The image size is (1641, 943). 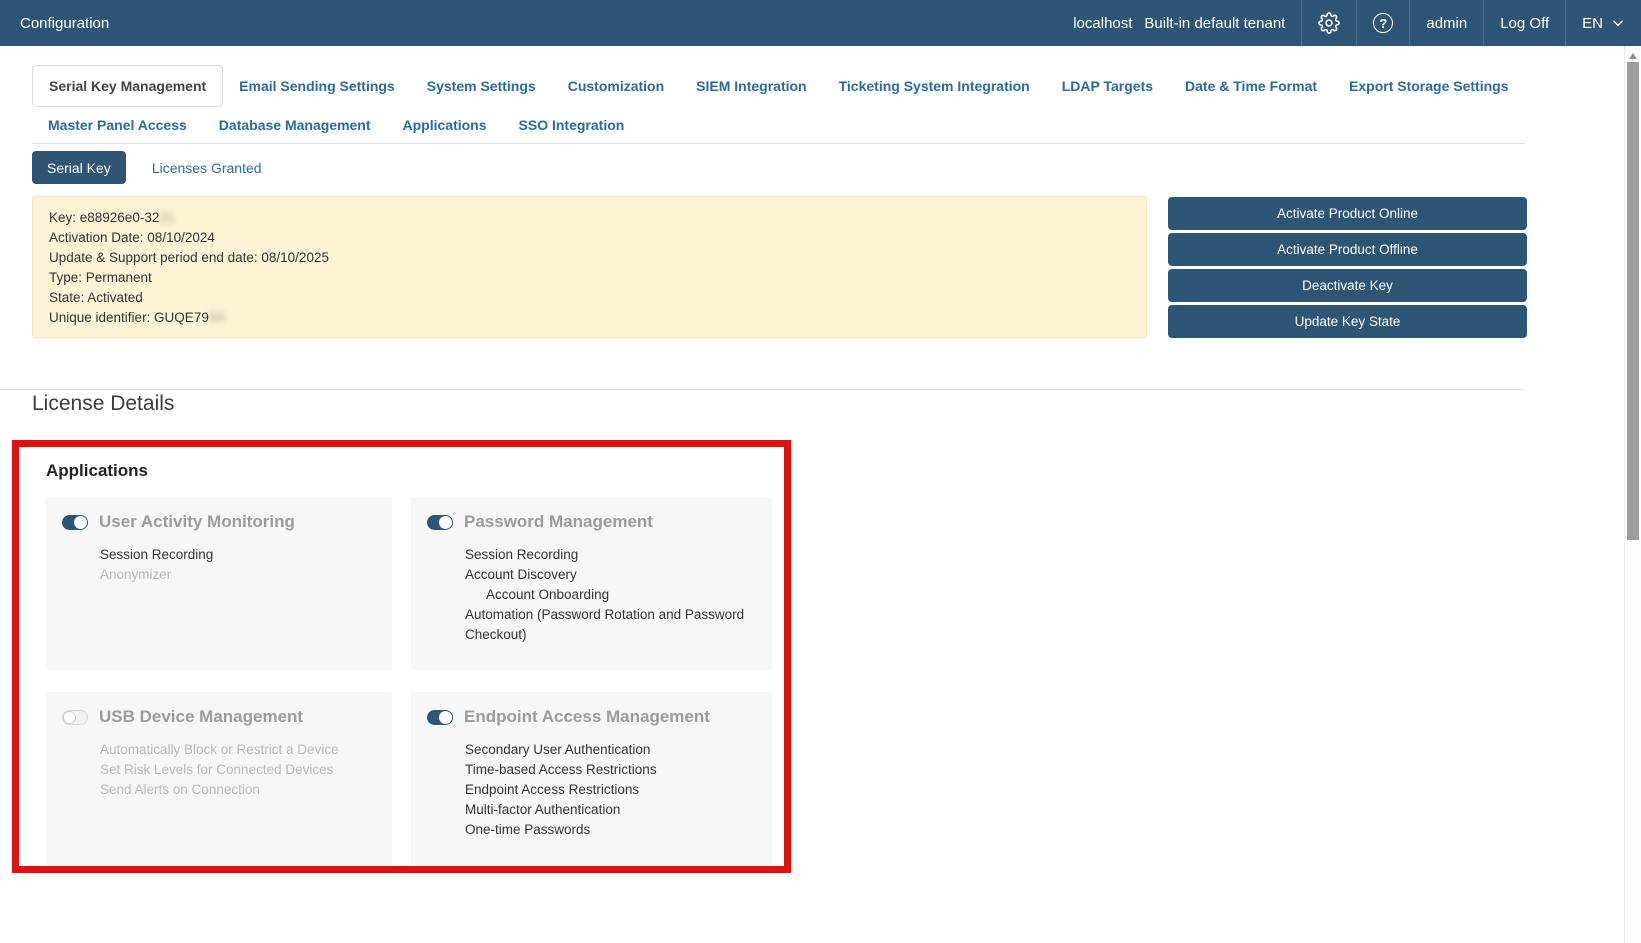 I want to click on feature-item: Send Alerts on Connection, so click(x=180, y=789).